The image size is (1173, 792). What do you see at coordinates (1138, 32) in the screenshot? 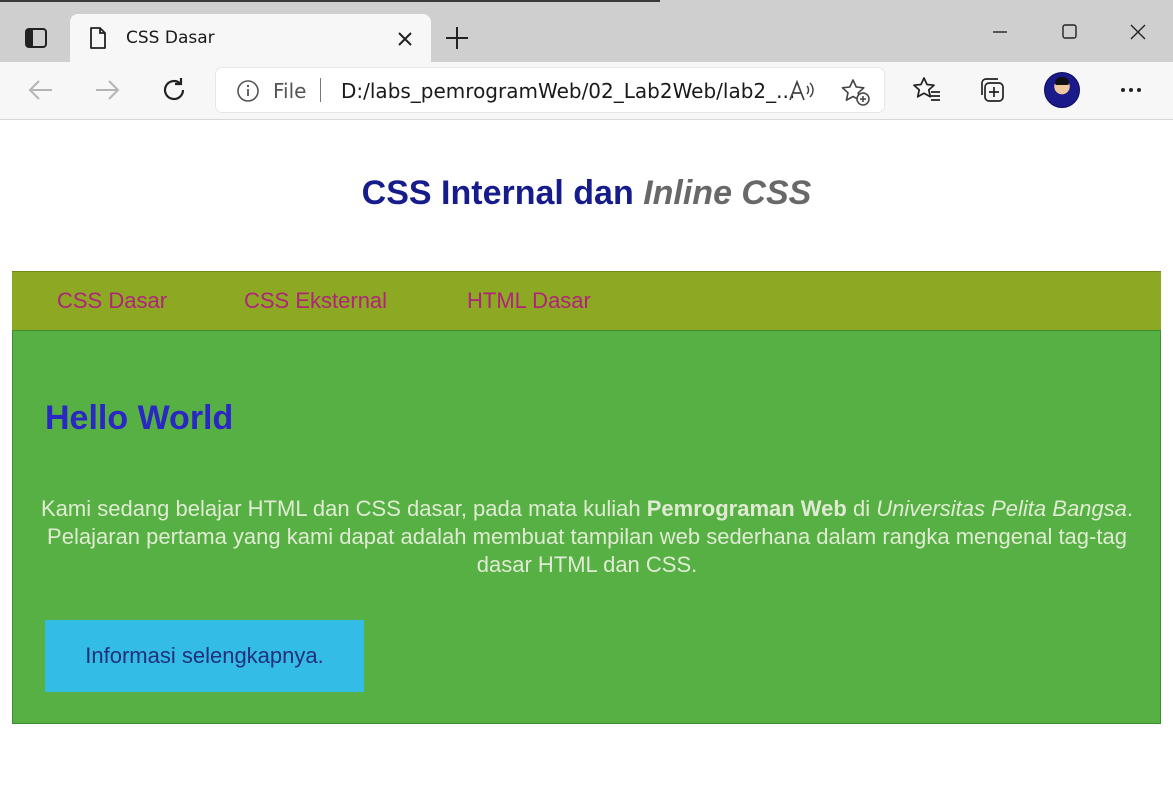
I see `window-close-icon` at bounding box center [1138, 32].